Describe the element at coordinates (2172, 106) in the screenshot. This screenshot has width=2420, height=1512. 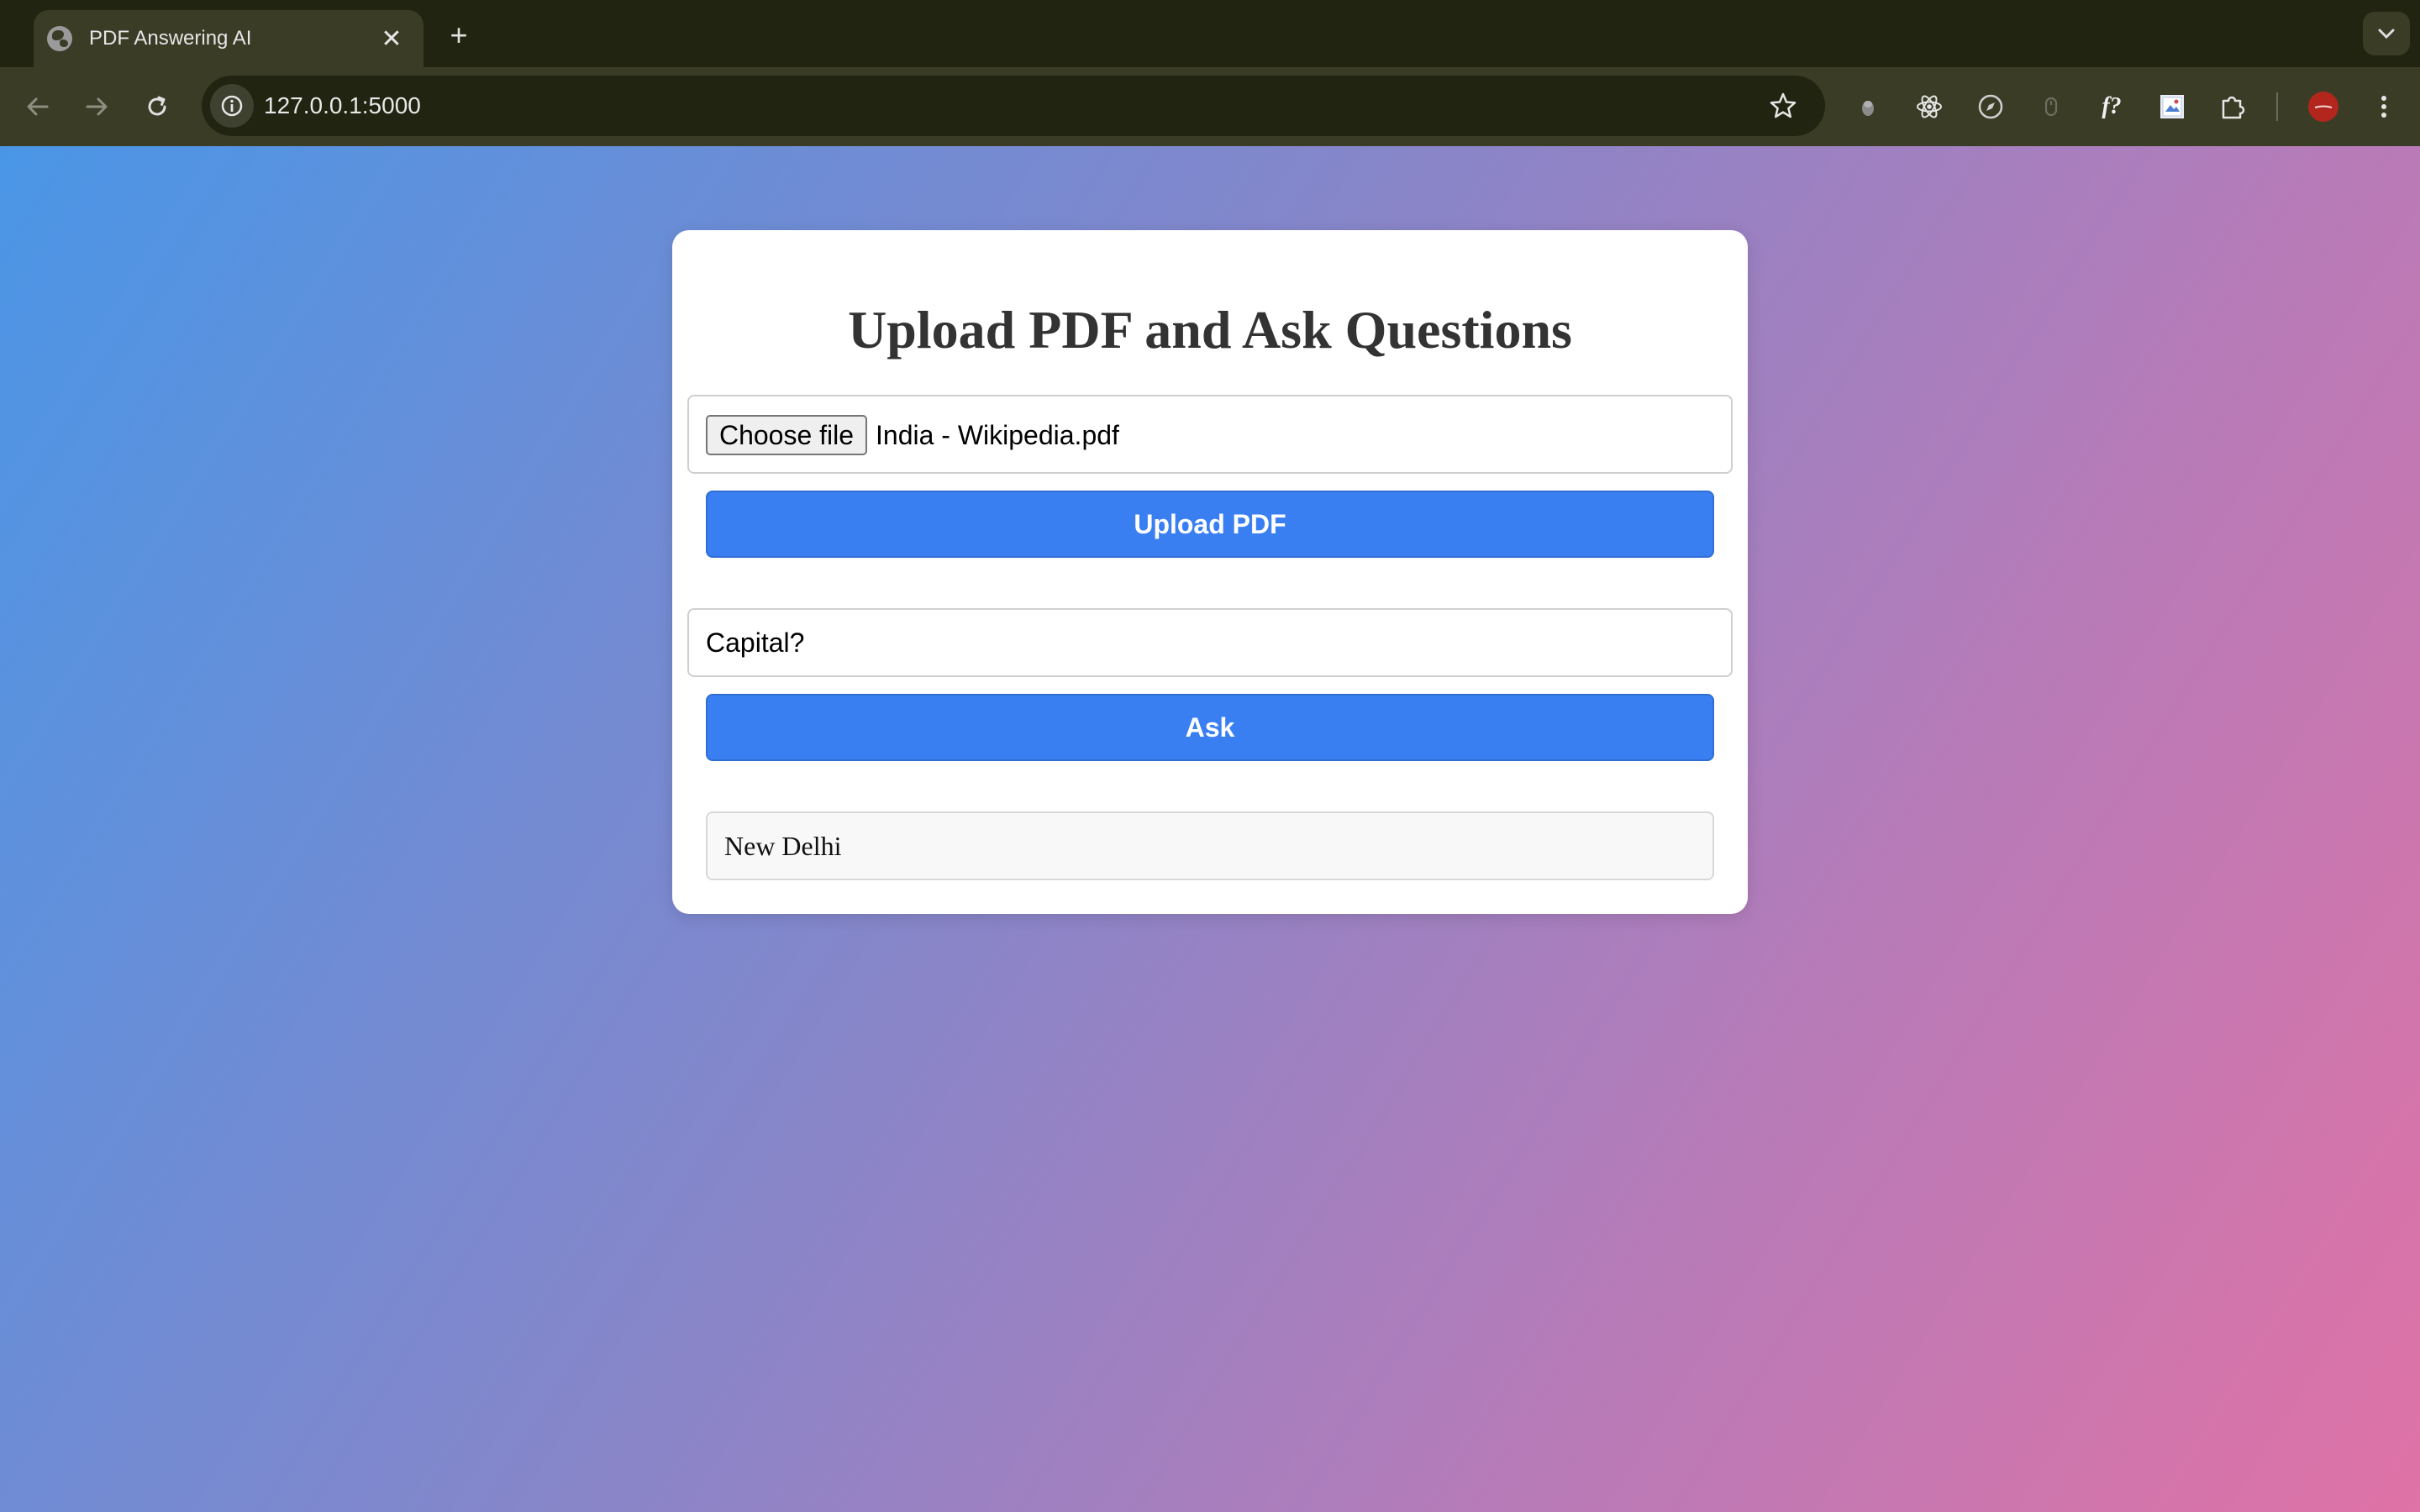
I see `image-extension-icon` at that location.